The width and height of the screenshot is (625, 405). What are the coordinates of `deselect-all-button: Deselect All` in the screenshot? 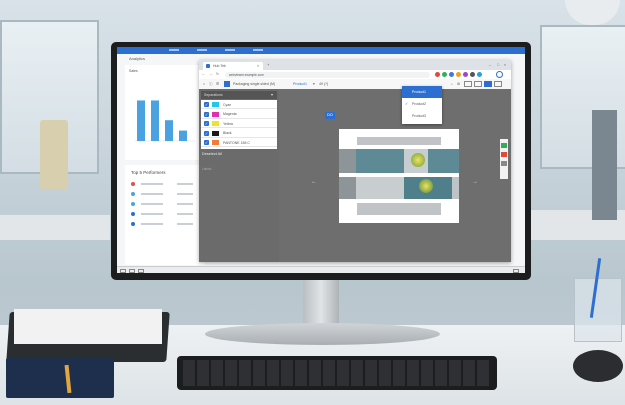 It's located at (212, 154).